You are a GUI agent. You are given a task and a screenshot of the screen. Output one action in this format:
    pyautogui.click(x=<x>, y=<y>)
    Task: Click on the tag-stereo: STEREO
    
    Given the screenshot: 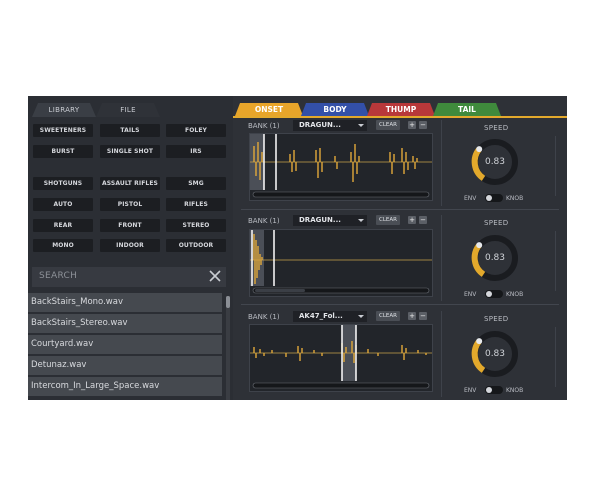 What is the action you would take?
    pyautogui.click(x=196, y=225)
    